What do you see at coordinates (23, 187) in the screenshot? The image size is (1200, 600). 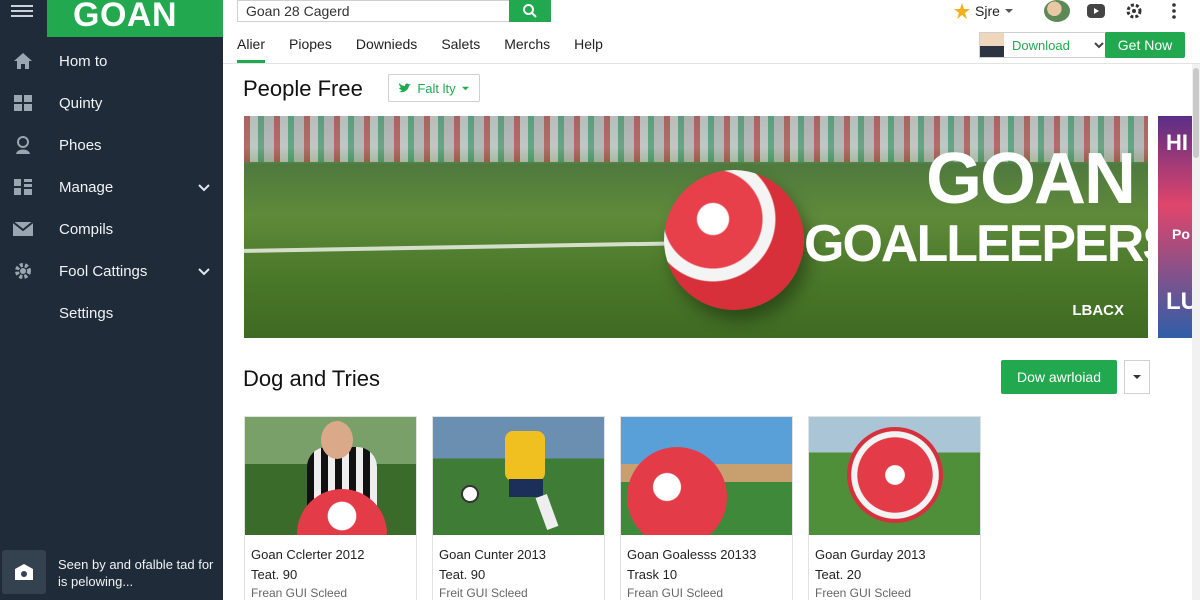 I see `grid-icon` at bounding box center [23, 187].